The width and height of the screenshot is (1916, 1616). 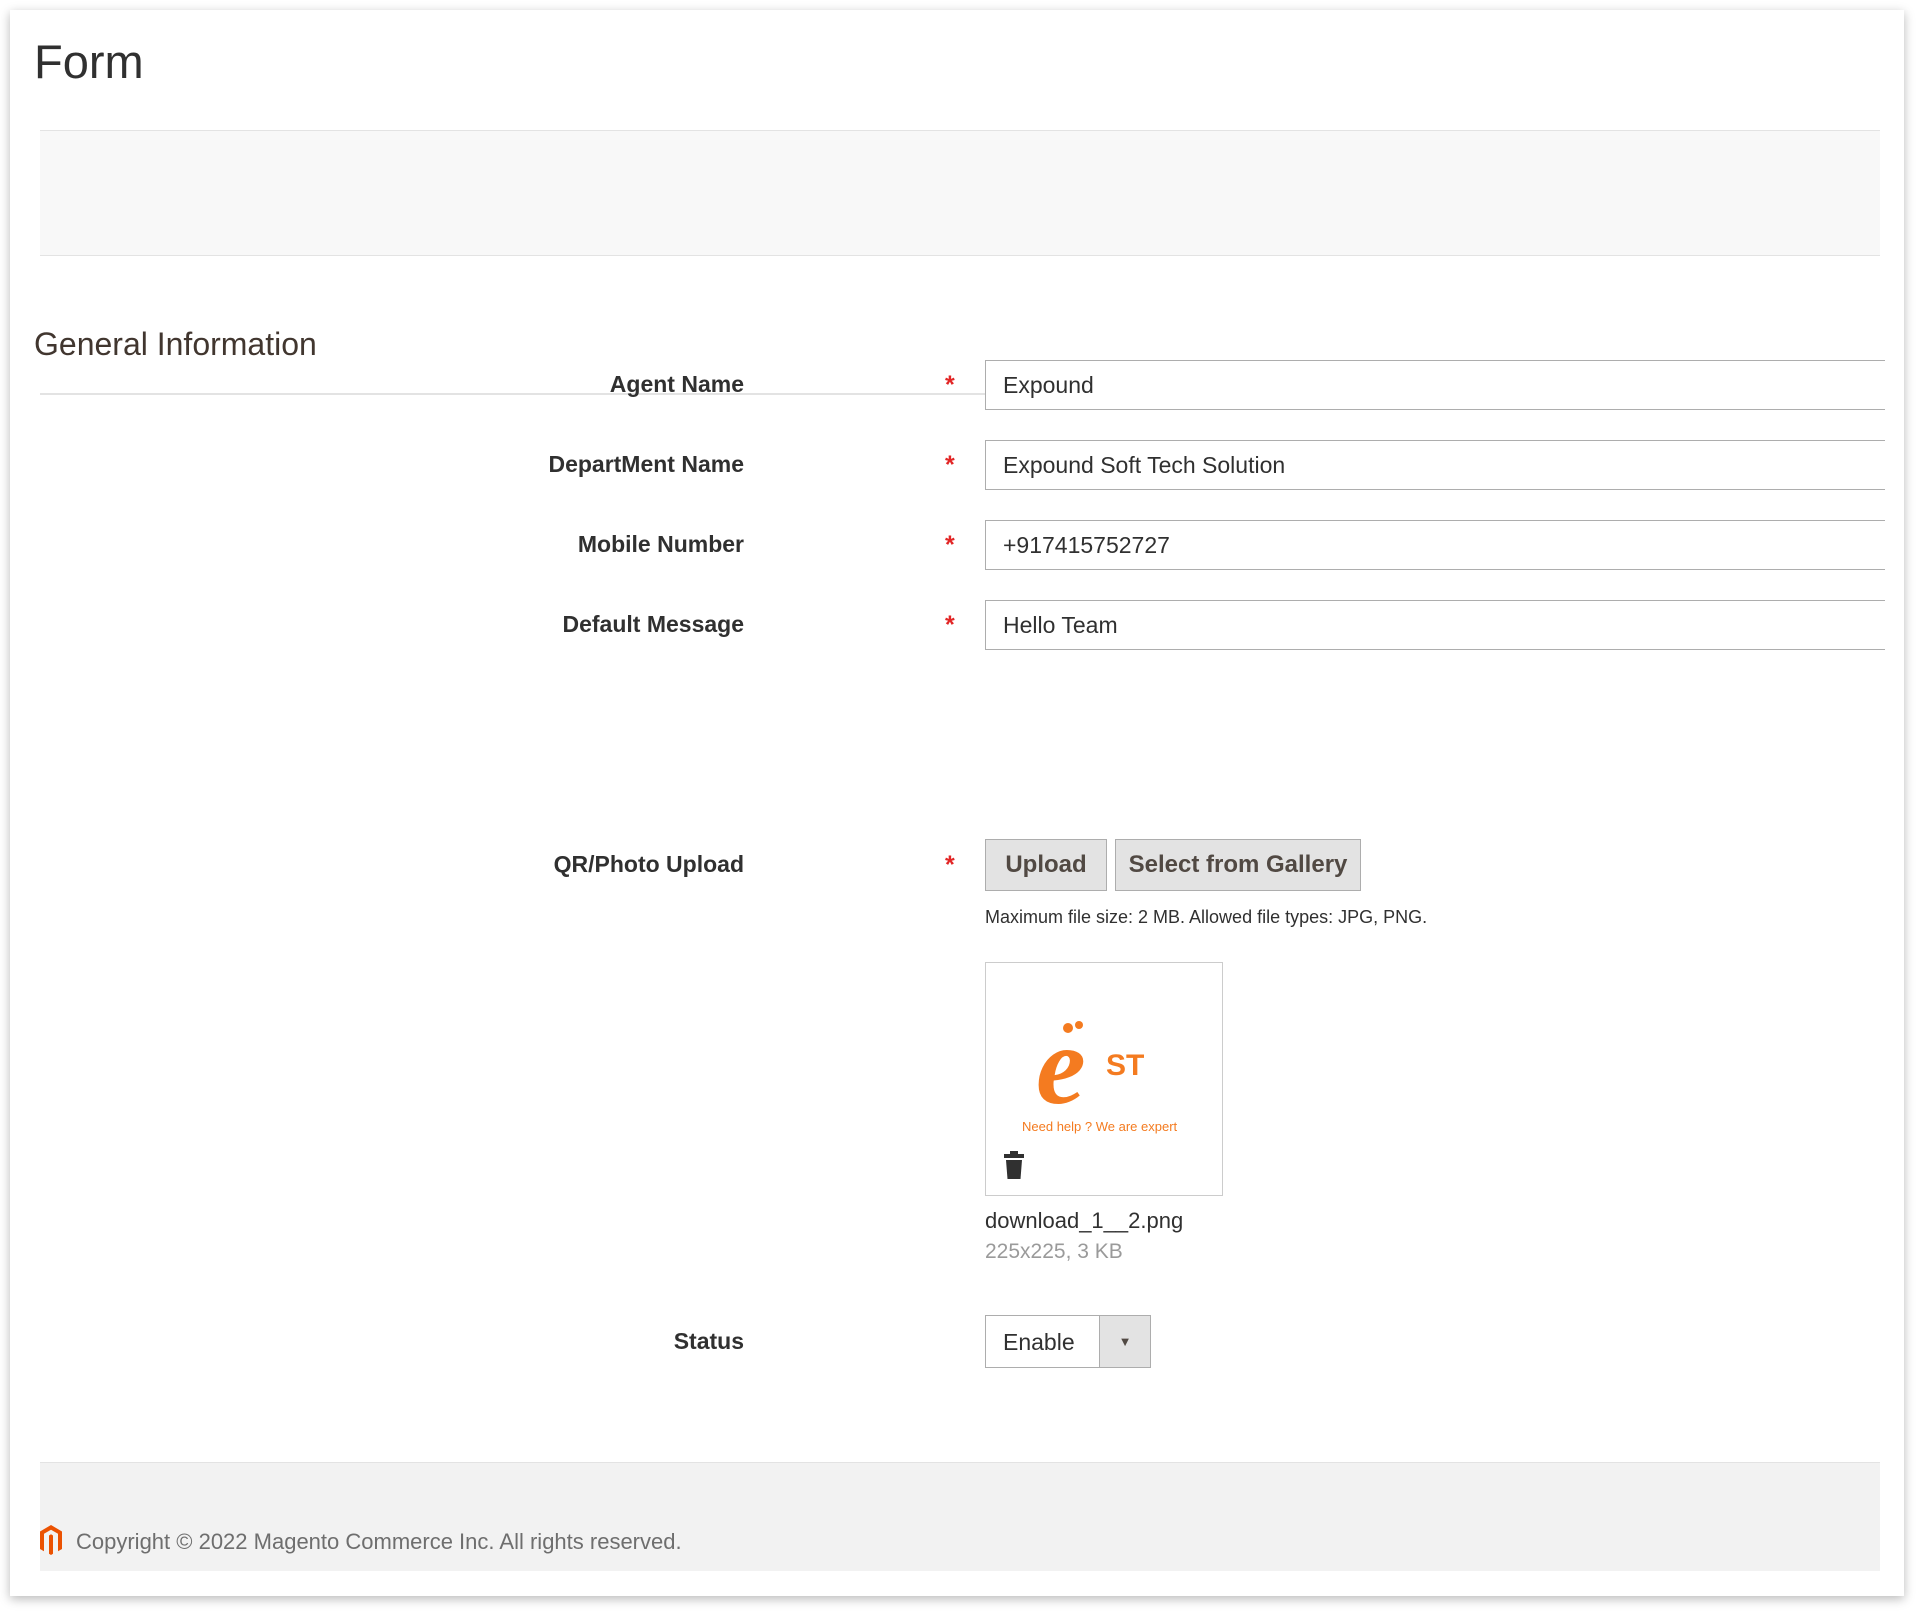 I want to click on upload-button: Upload, so click(x=1046, y=865).